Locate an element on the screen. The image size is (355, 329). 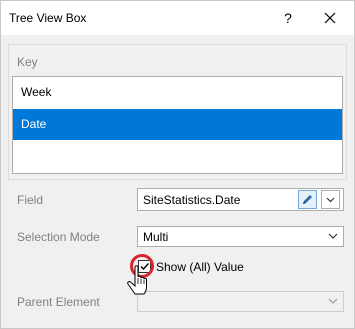
parent-element-select is located at coordinates (240, 301).